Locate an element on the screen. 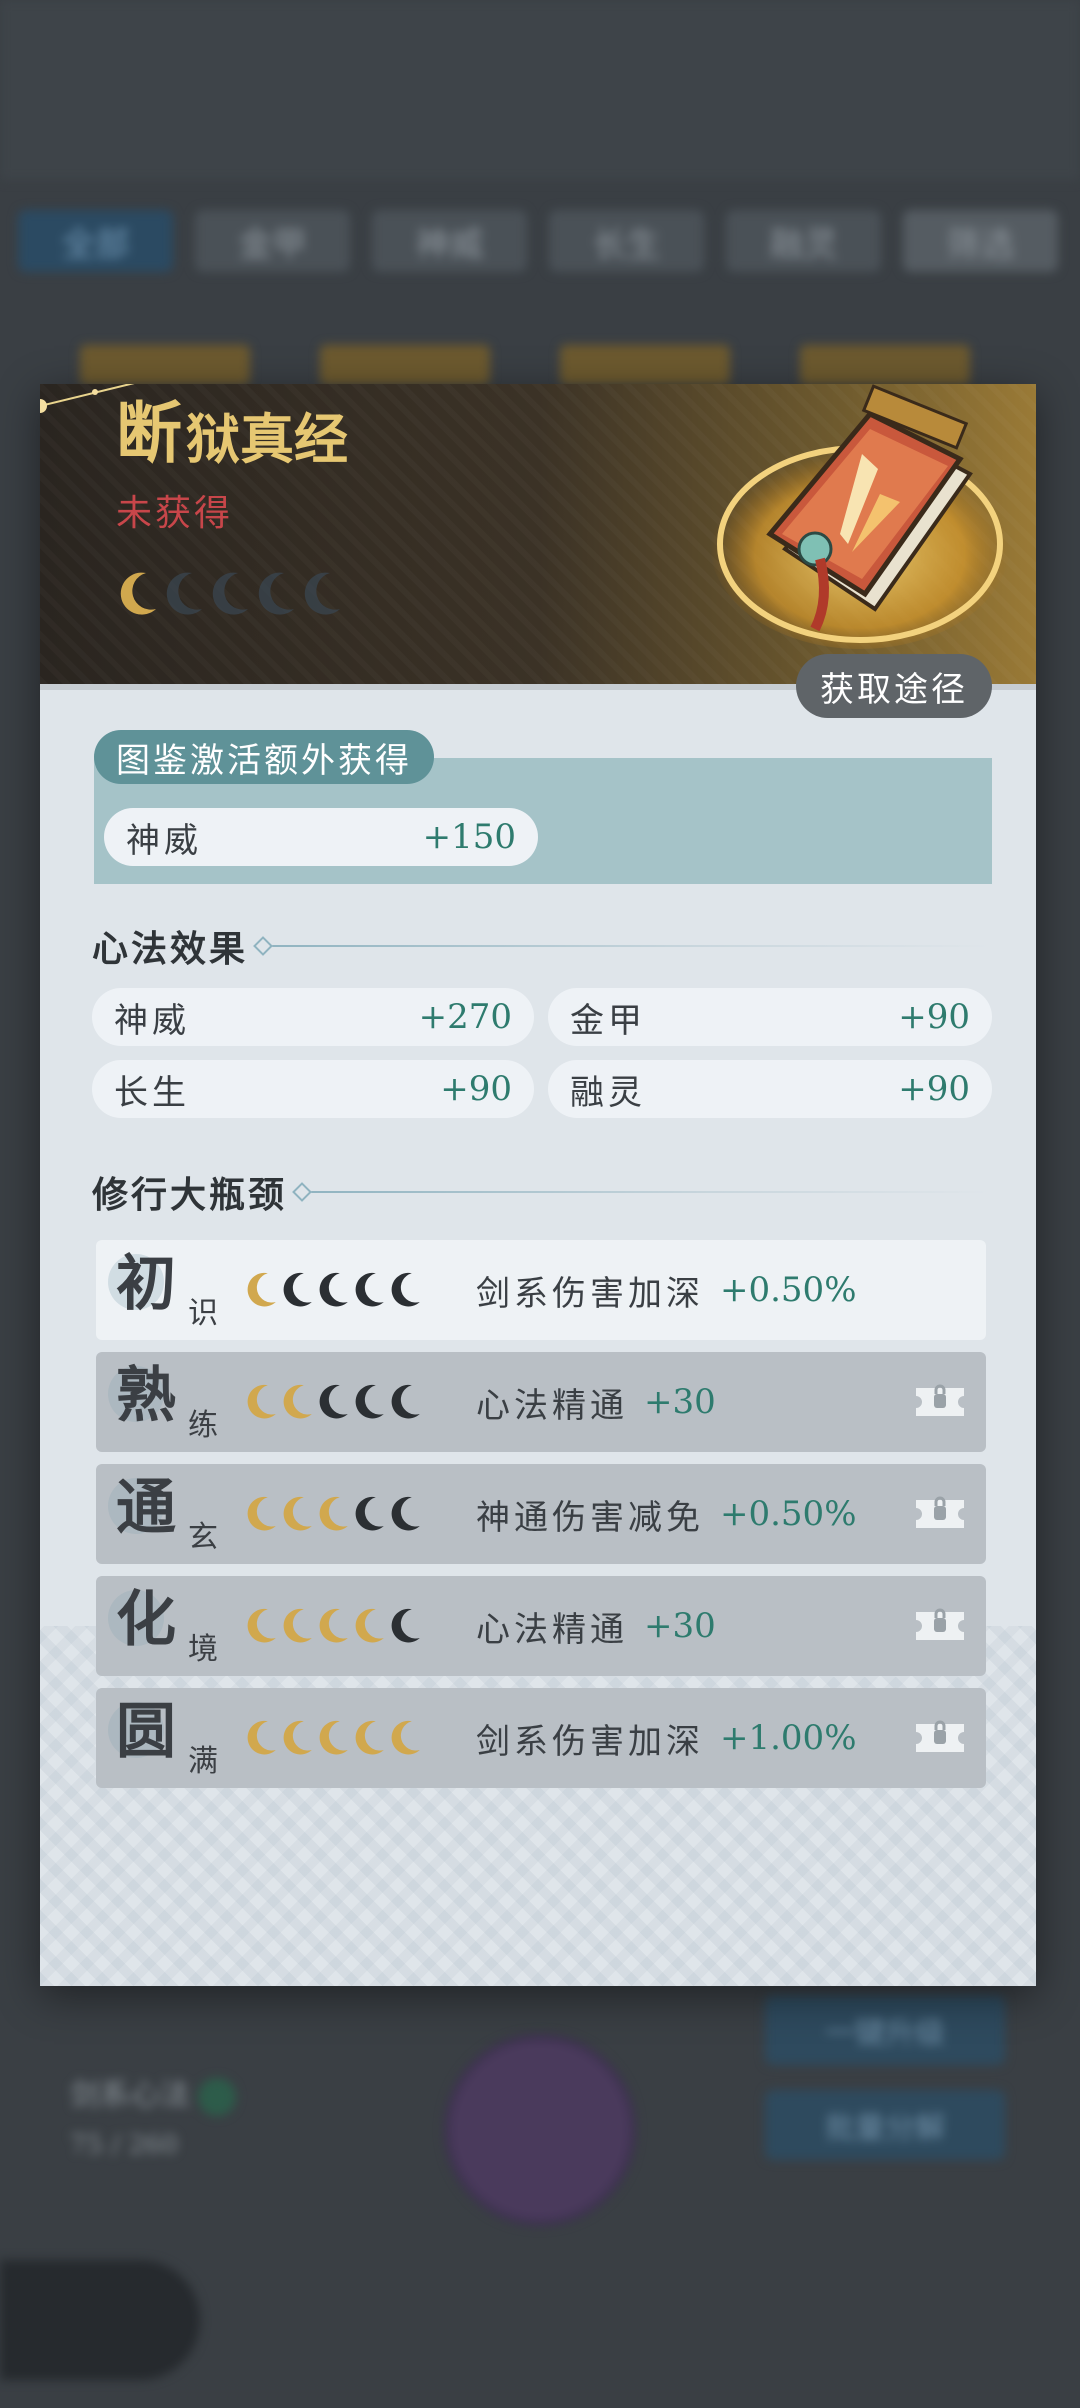 The height and width of the screenshot is (2408, 1080). effect-name: 神威 is located at coordinates (152, 1020).